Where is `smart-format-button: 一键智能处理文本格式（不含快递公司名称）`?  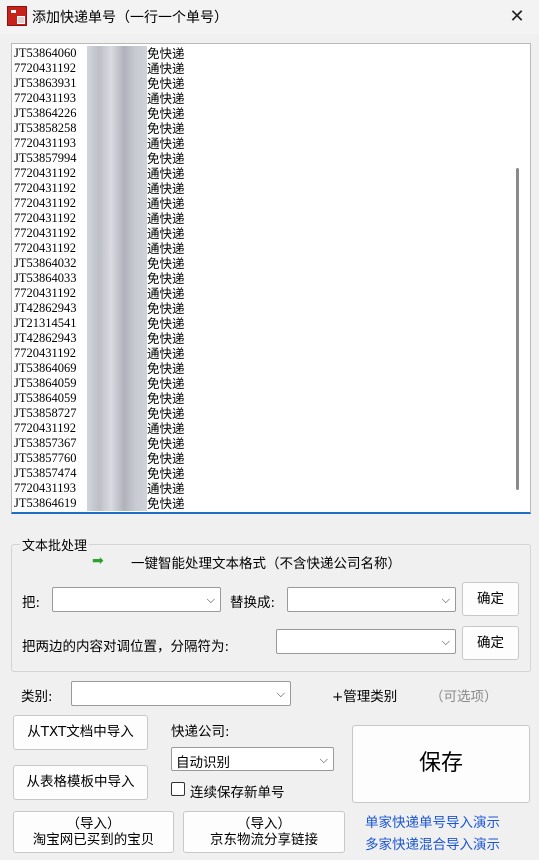
smart-format-button: 一键智能处理文本格式（不含快递公司名称） is located at coordinates (266, 562).